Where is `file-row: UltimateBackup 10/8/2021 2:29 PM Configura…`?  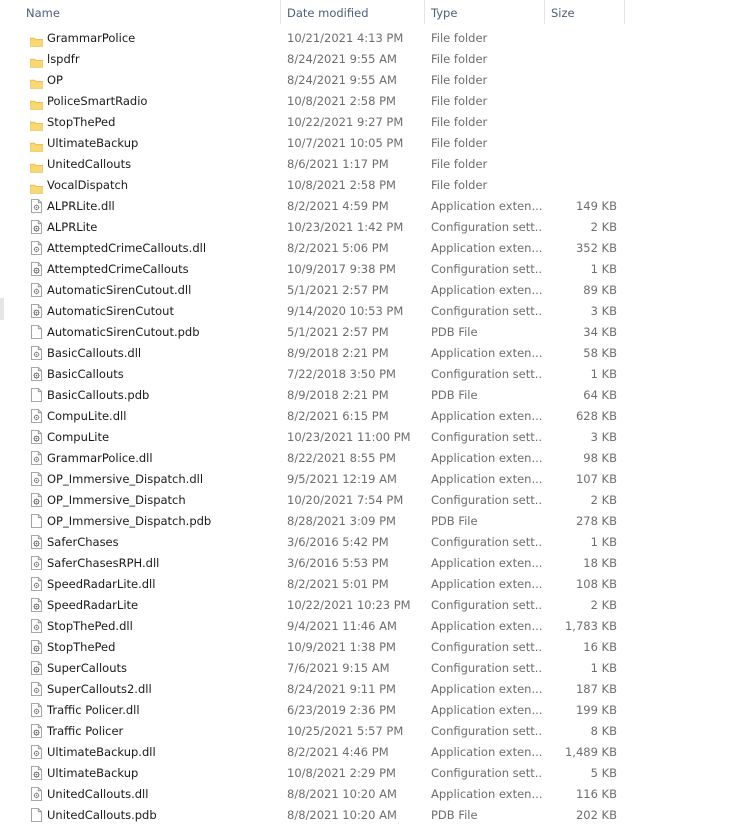 file-row: UltimateBackup 10/8/2021 2:29 PM Configura… is located at coordinates (368, 773).